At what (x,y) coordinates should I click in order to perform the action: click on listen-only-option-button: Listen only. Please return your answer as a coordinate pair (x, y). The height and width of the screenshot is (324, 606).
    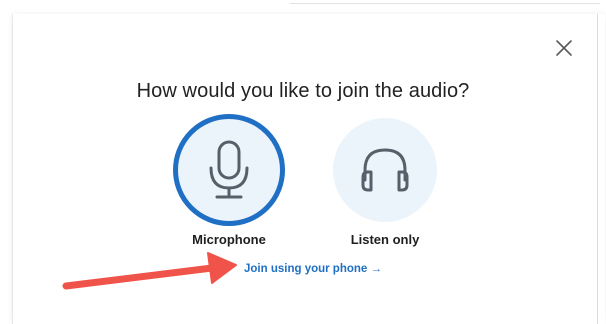
    Looking at the image, I should click on (385, 182).